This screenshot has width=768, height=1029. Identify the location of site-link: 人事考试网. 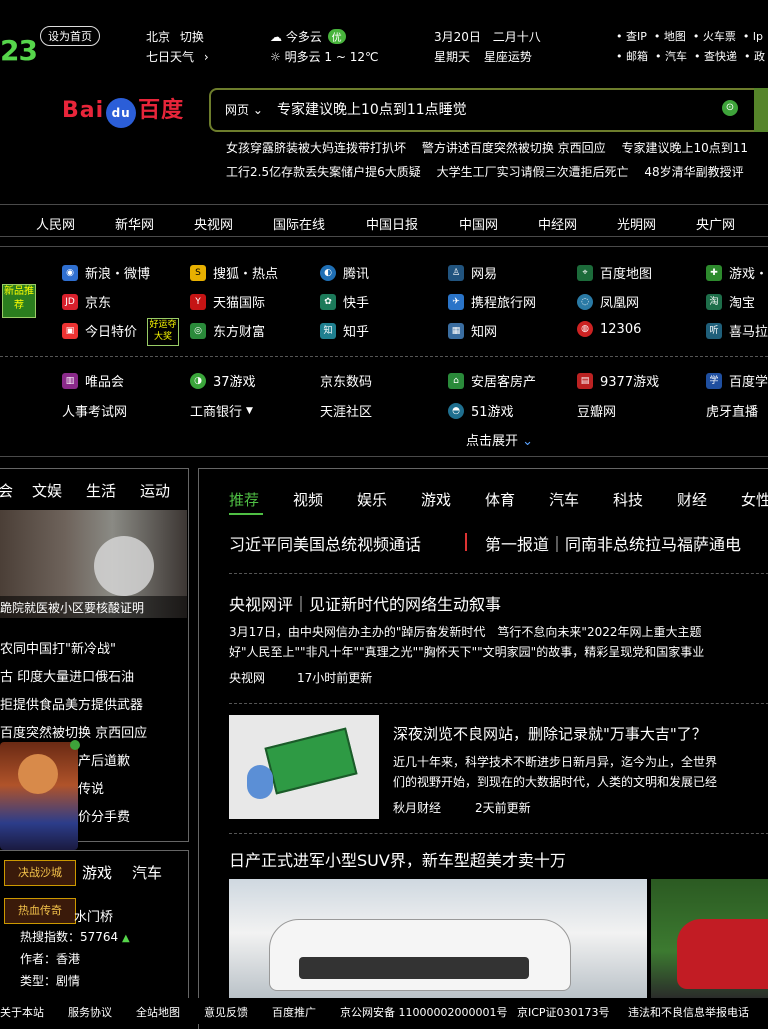
(94, 410).